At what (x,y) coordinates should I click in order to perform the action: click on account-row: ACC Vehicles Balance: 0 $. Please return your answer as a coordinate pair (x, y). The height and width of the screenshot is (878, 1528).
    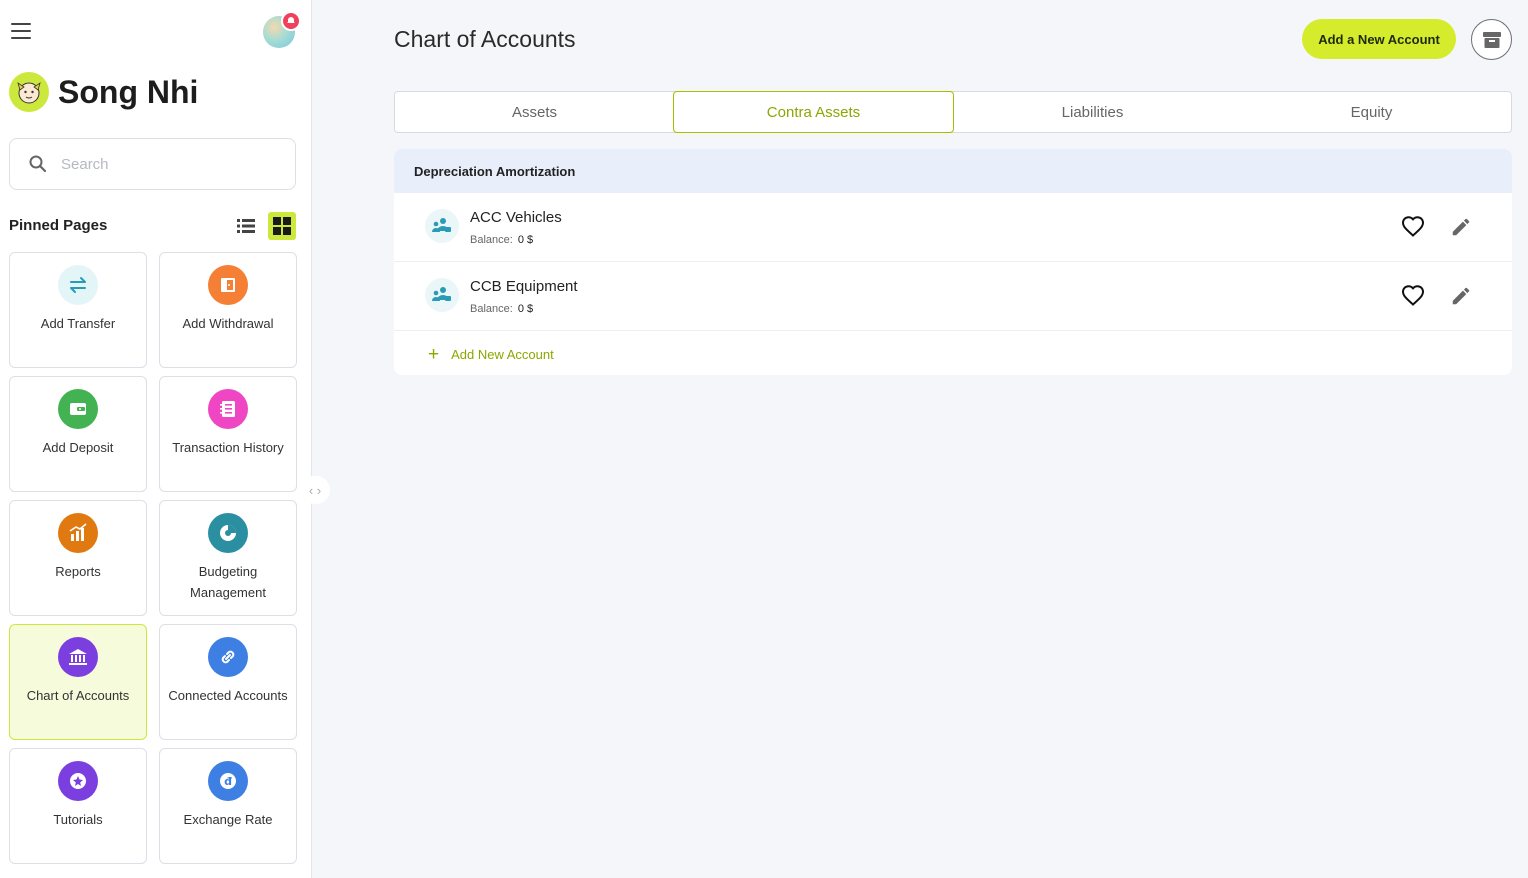
    Looking at the image, I should click on (953, 227).